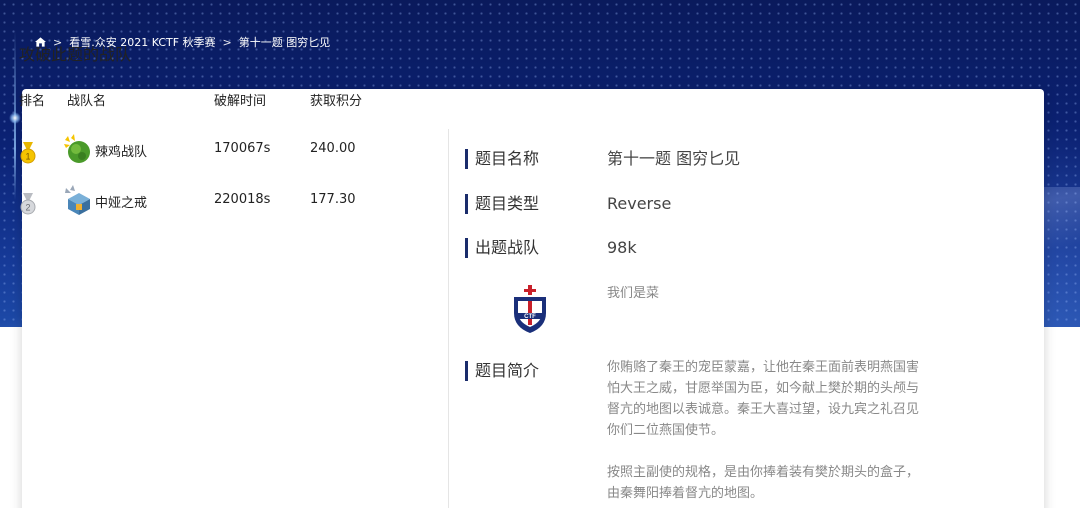 The width and height of the screenshot is (1080, 508). I want to click on header-team-name: 战队名, so click(87, 101).